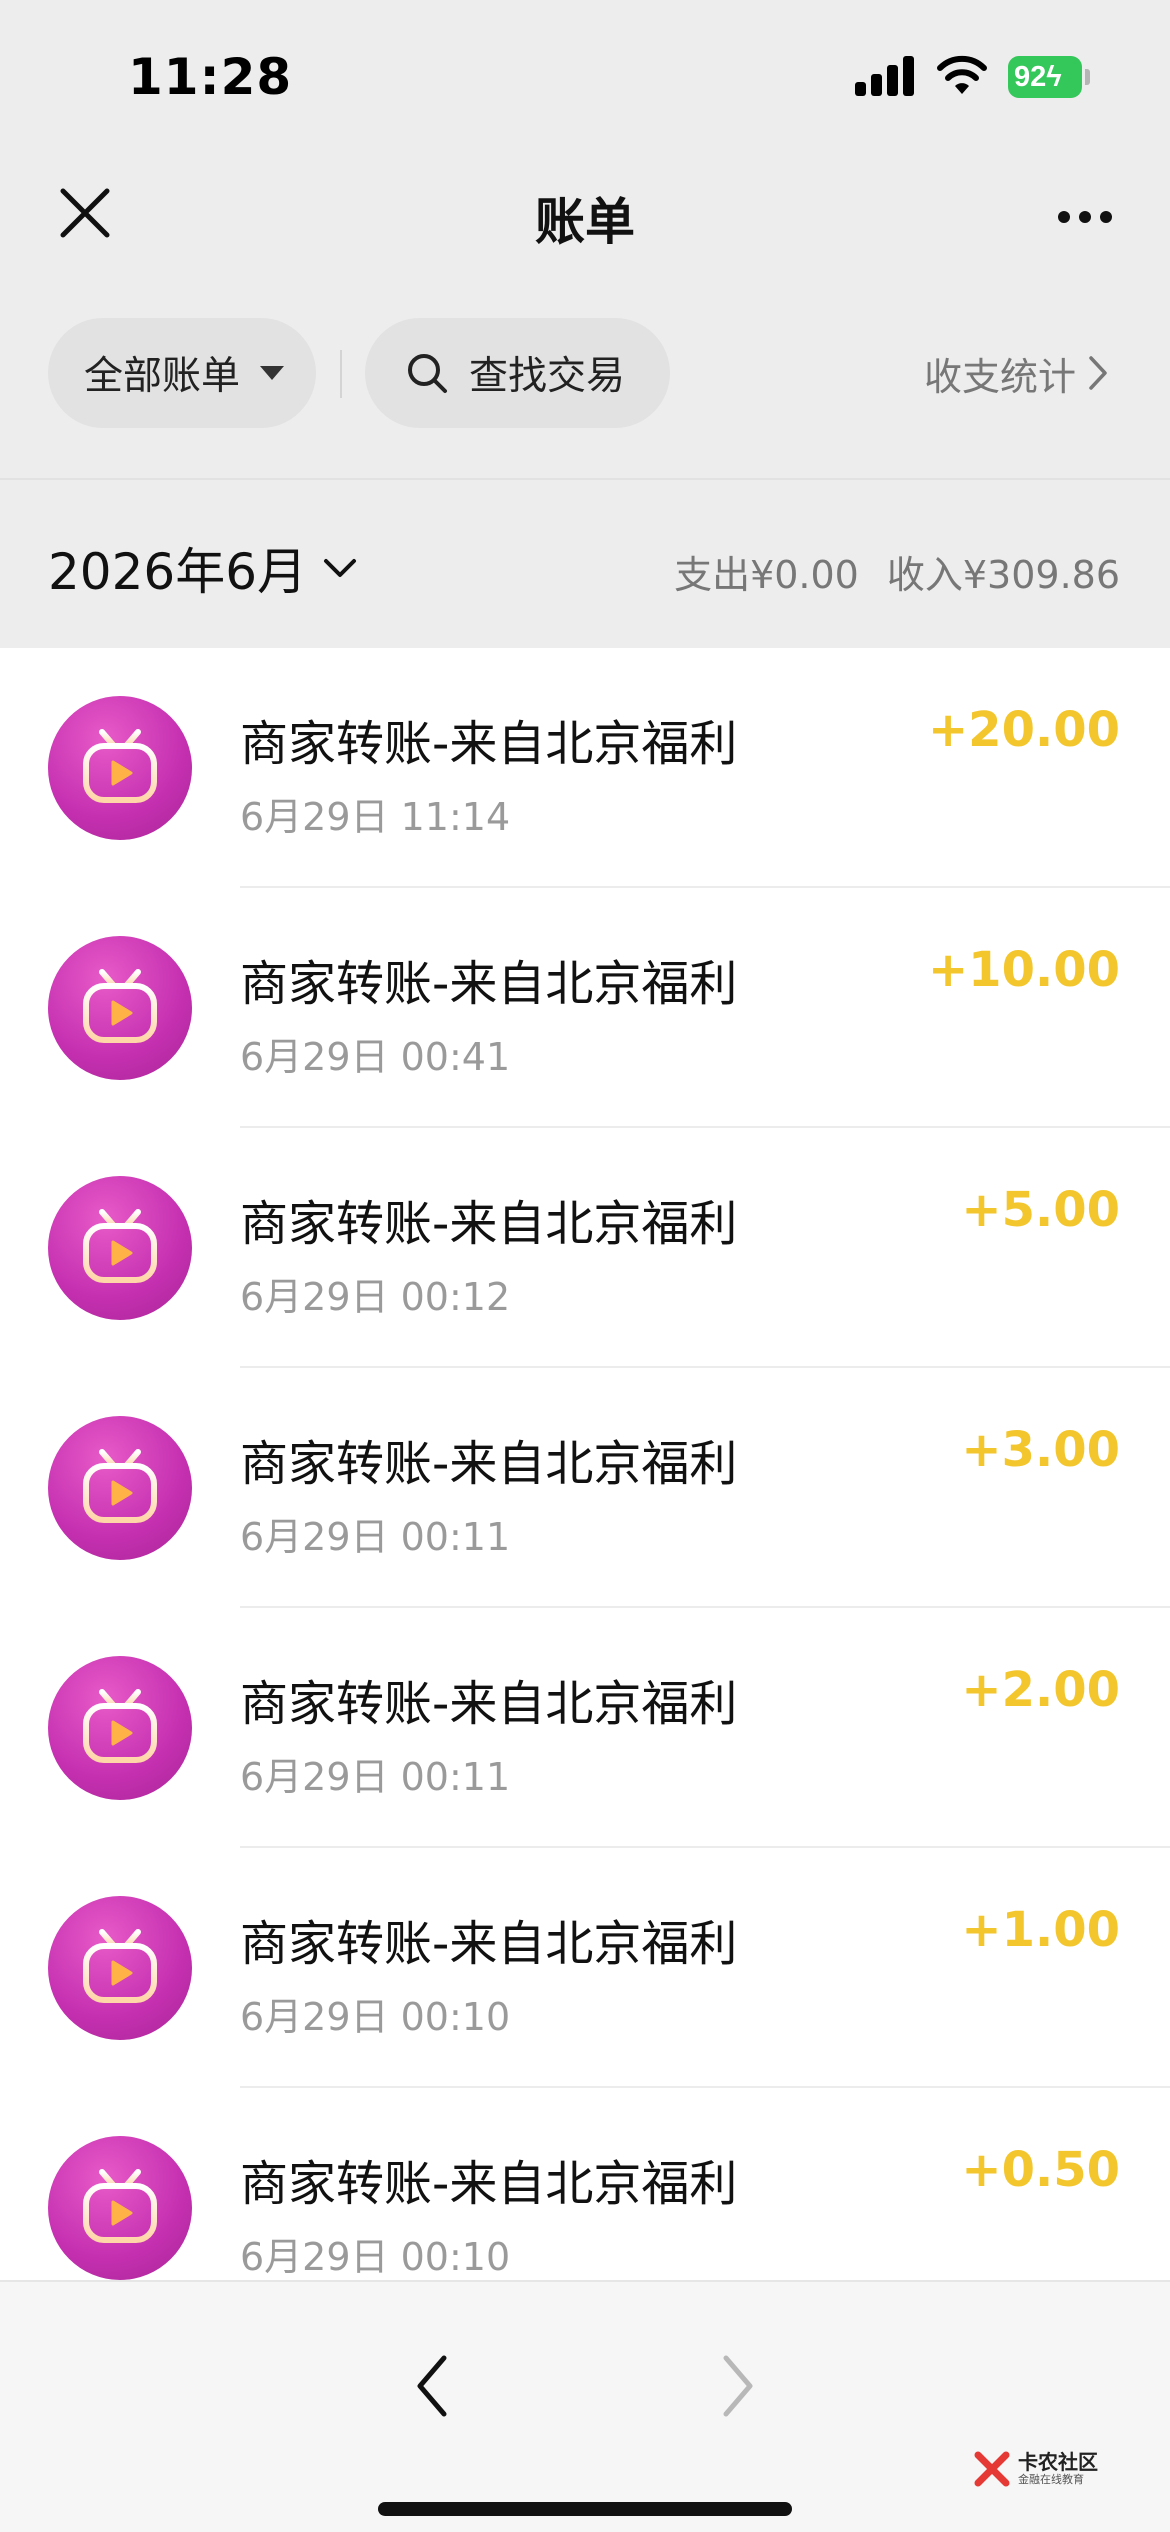  What do you see at coordinates (1098, 373) in the screenshot?
I see `chevron-right-icon` at bounding box center [1098, 373].